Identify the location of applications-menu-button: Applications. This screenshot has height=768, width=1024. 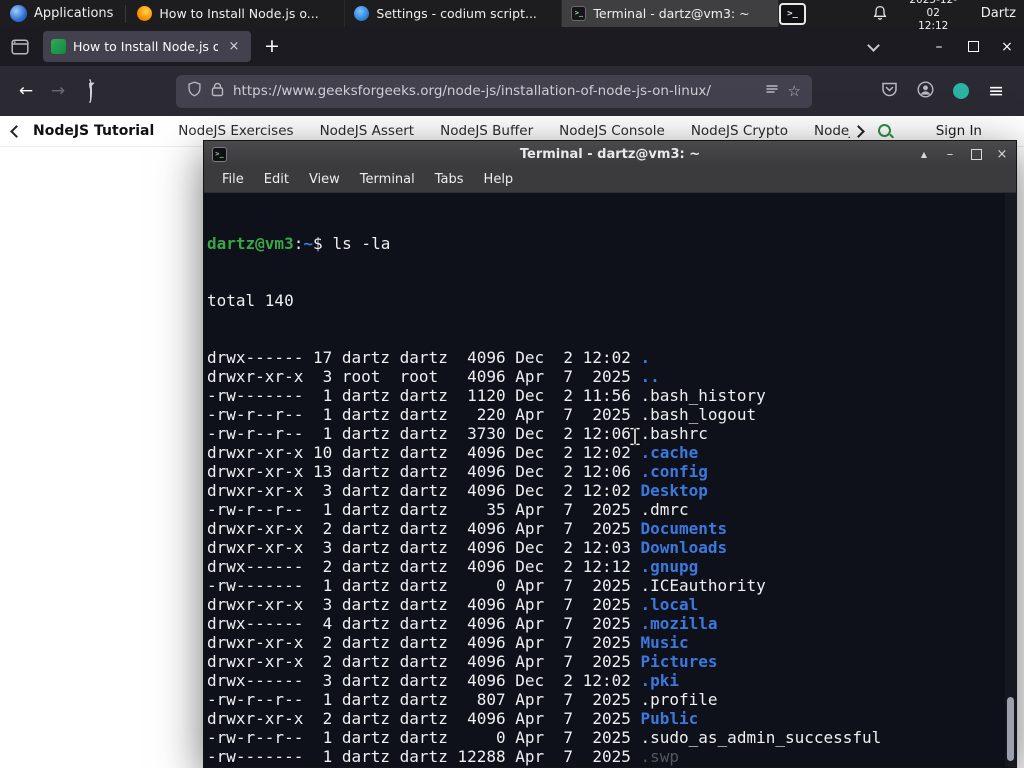
(61, 13).